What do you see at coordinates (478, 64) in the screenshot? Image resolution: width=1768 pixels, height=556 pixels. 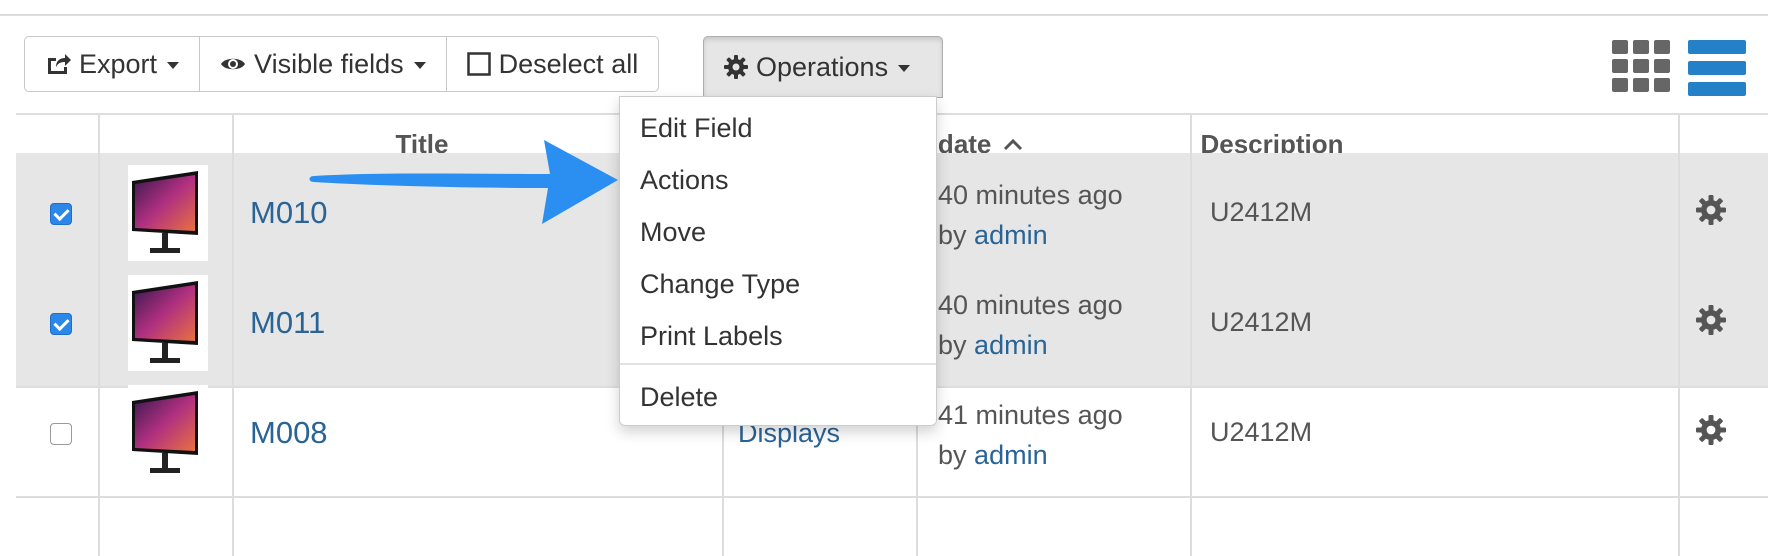 I see `empty-checkbox-icon` at bounding box center [478, 64].